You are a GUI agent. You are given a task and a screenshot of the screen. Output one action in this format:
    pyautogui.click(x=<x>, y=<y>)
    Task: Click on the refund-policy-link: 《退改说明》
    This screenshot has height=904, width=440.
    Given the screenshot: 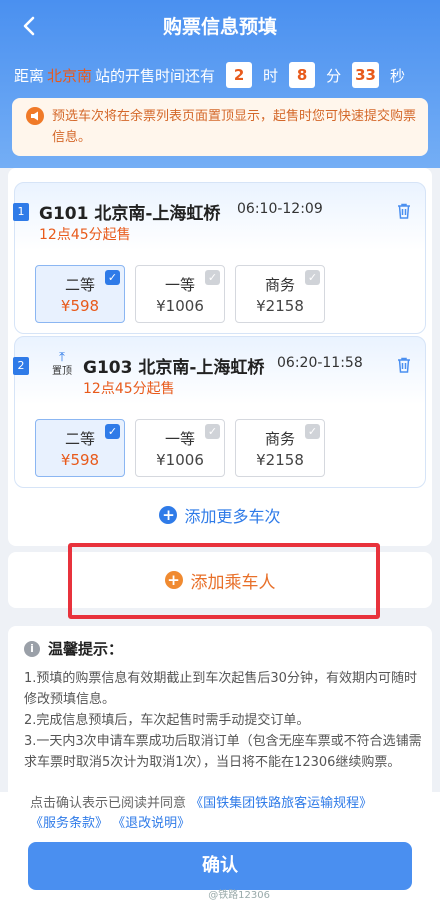 What is the action you would take?
    pyautogui.click(x=151, y=823)
    